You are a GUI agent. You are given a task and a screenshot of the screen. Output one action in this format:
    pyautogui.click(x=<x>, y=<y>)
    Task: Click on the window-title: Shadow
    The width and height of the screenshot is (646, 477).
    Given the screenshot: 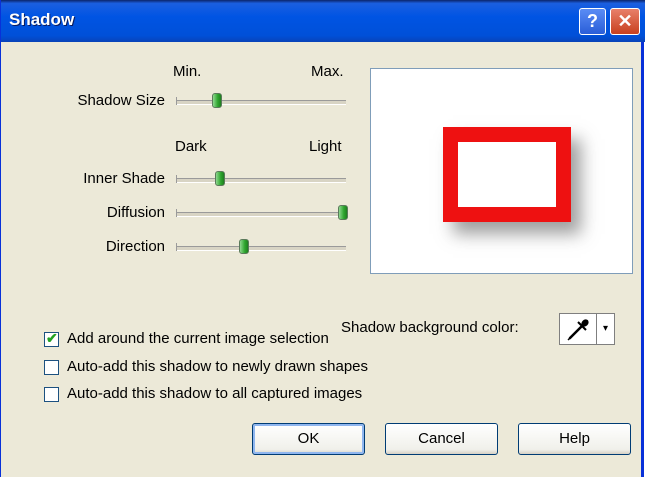 What is the action you would take?
    pyautogui.click(x=42, y=19)
    